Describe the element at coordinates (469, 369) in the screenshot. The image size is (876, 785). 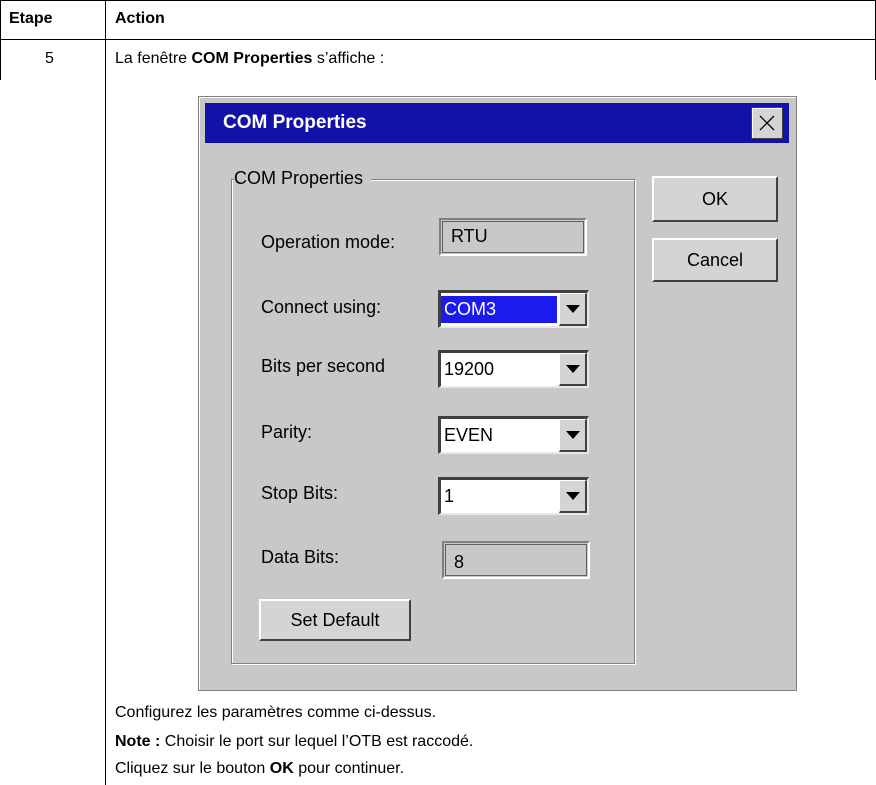
I see `bits-per-second-value: 19200` at that location.